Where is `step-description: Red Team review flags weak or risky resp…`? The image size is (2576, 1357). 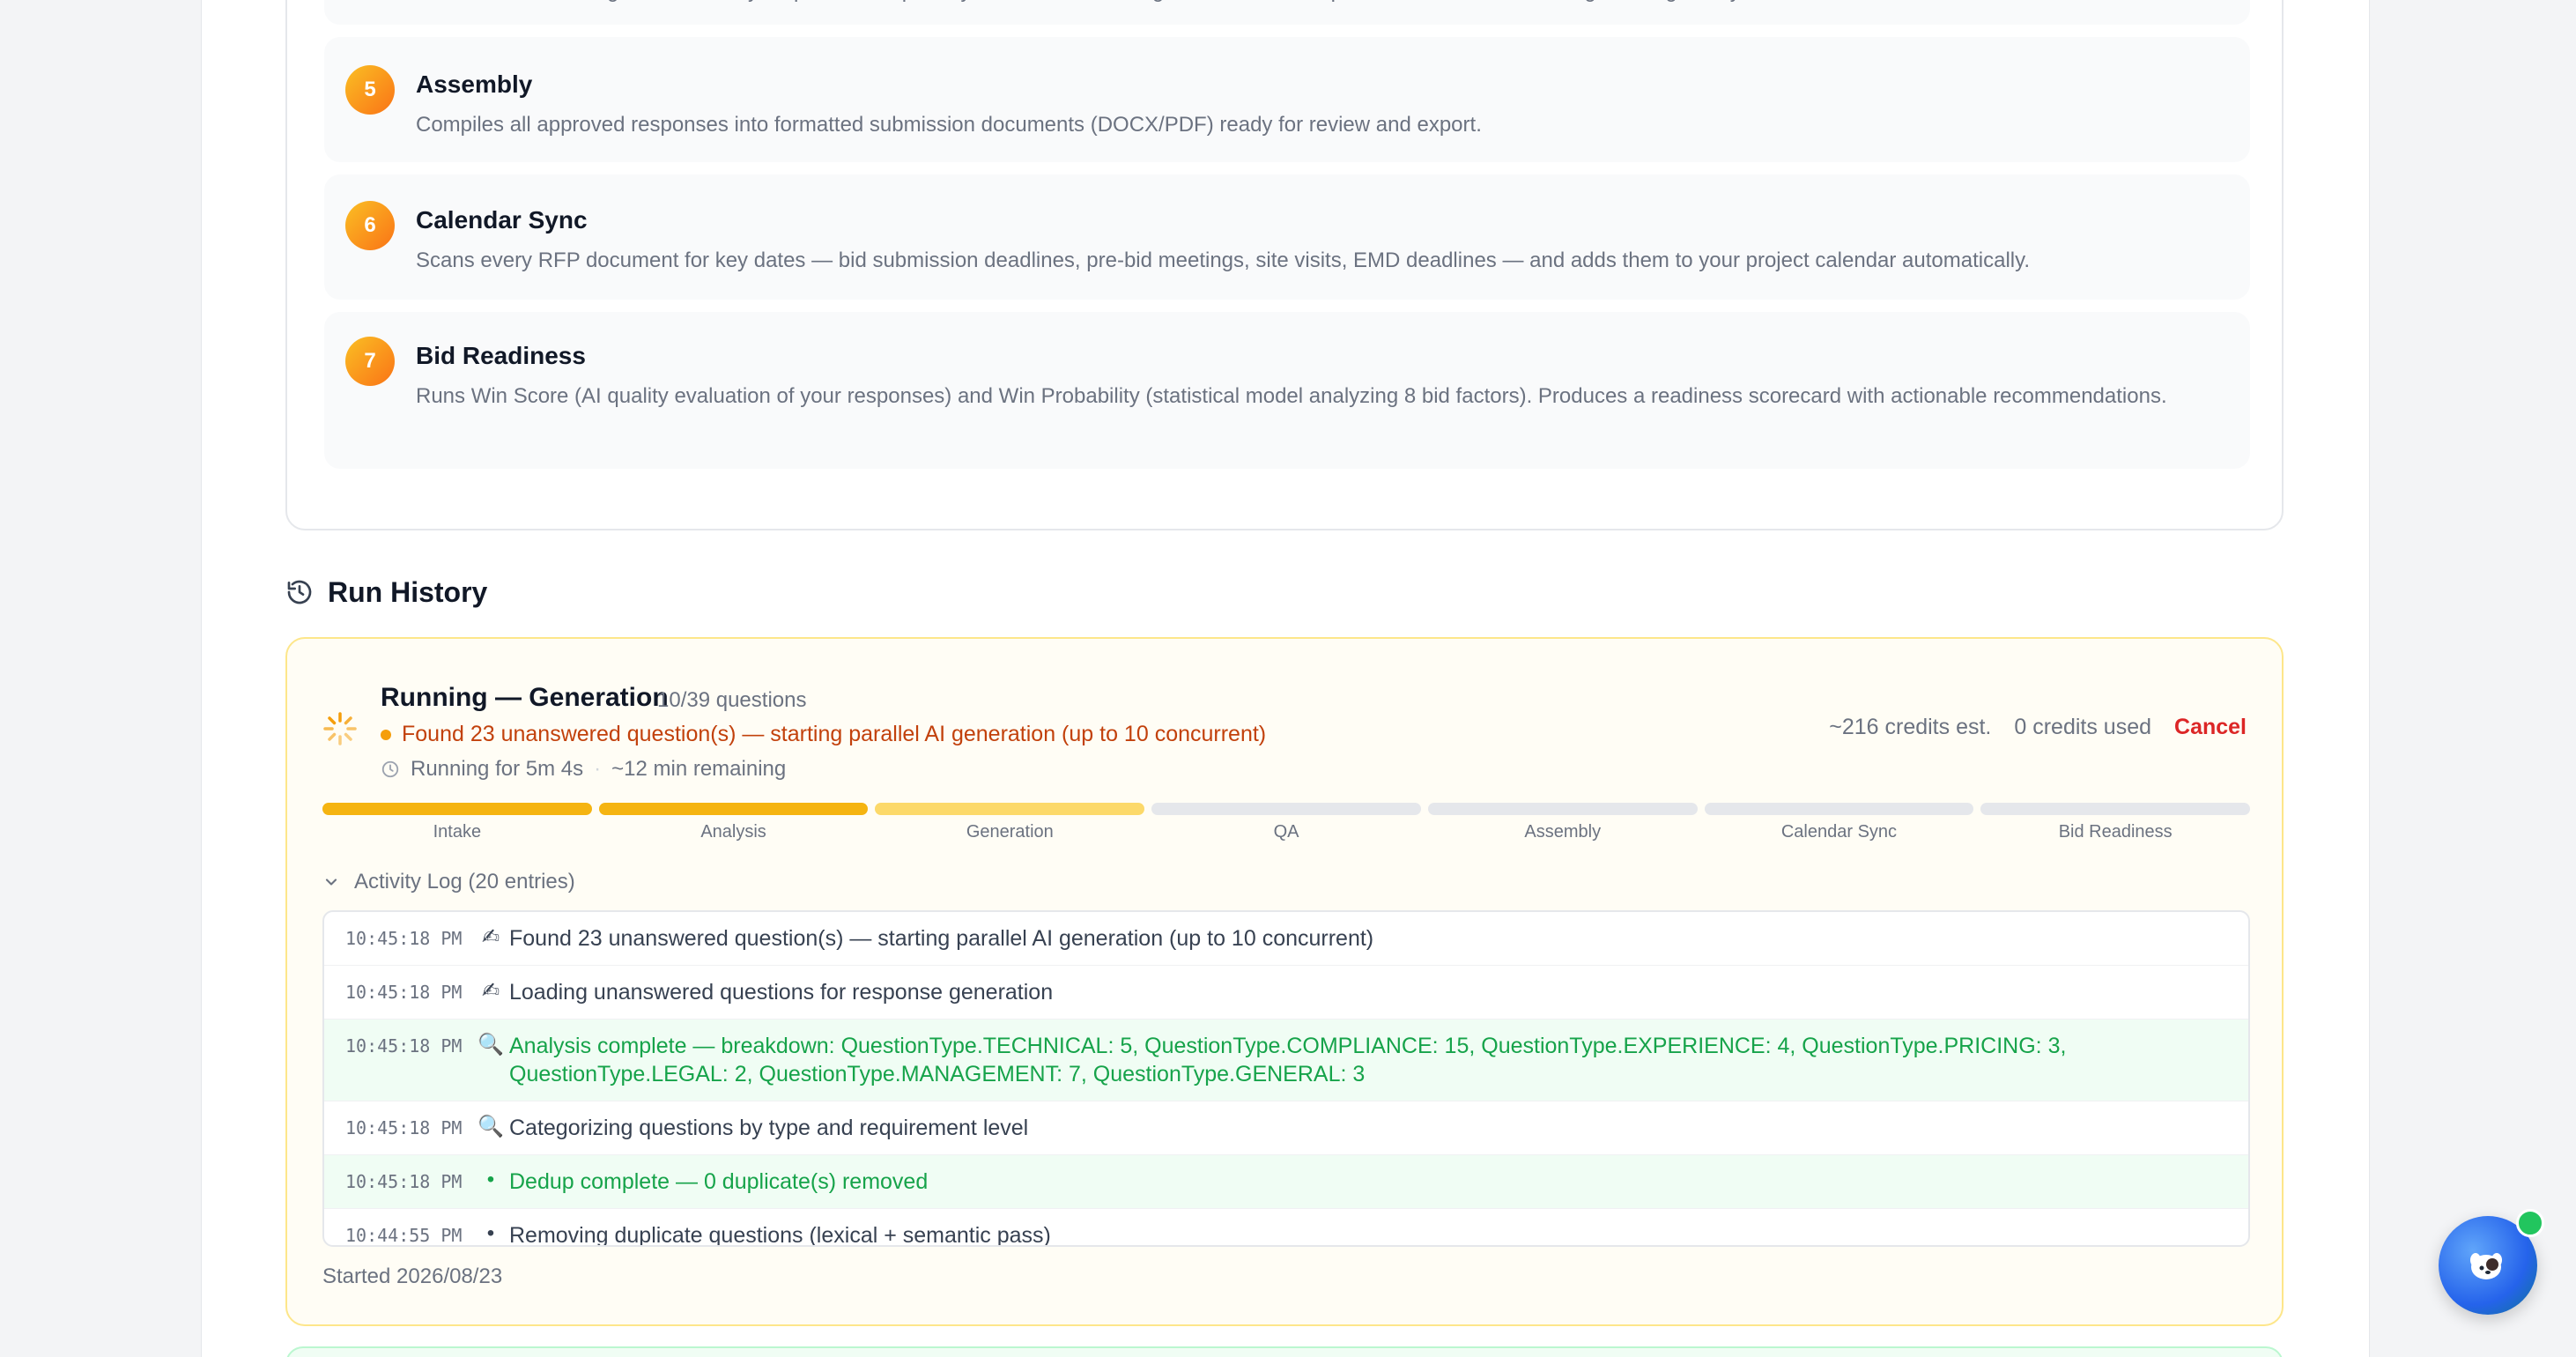
step-description: Red Team review flags weak or risky resp… is located at coordinates (1314, 4).